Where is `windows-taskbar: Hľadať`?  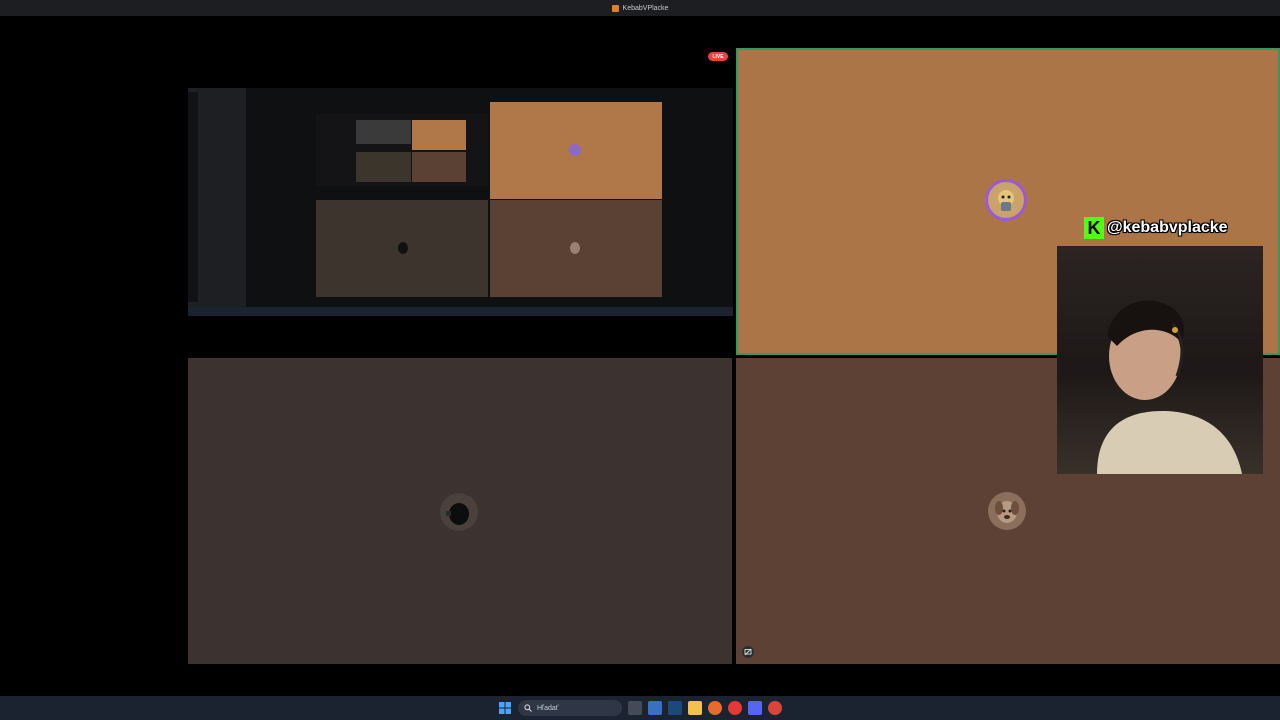
windows-taskbar: Hľadať is located at coordinates (640, 708).